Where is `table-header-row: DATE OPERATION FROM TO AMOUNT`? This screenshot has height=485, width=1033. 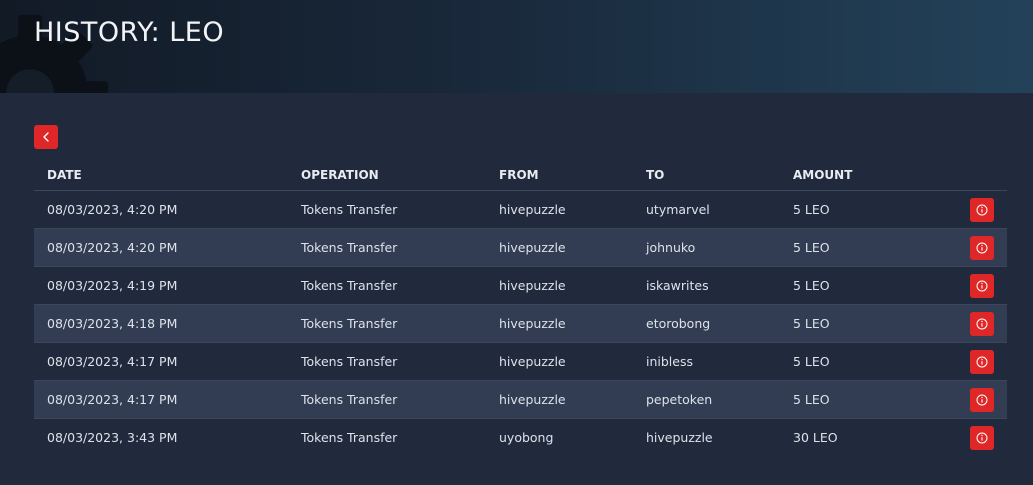 table-header-row: DATE OPERATION FROM TO AMOUNT is located at coordinates (520, 175).